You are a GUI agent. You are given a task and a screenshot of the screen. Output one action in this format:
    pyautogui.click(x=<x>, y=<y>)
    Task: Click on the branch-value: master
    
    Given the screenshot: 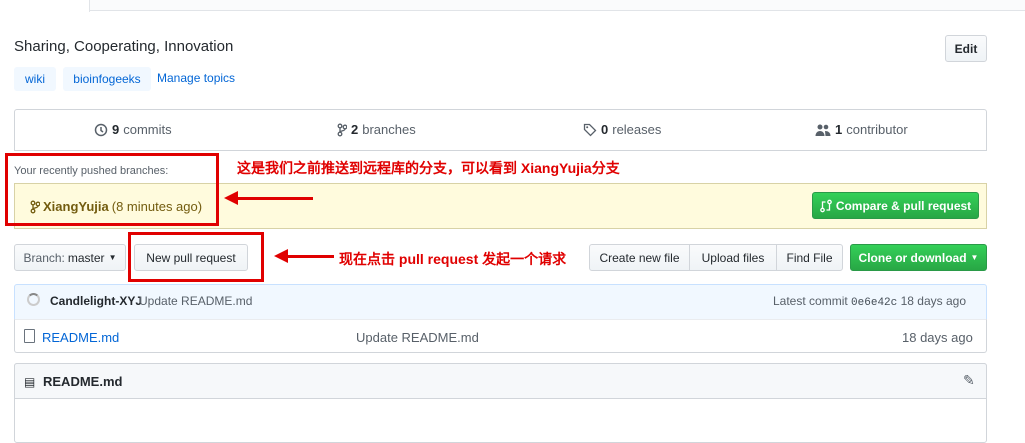 What is the action you would take?
    pyautogui.click(x=86, y=257)
    